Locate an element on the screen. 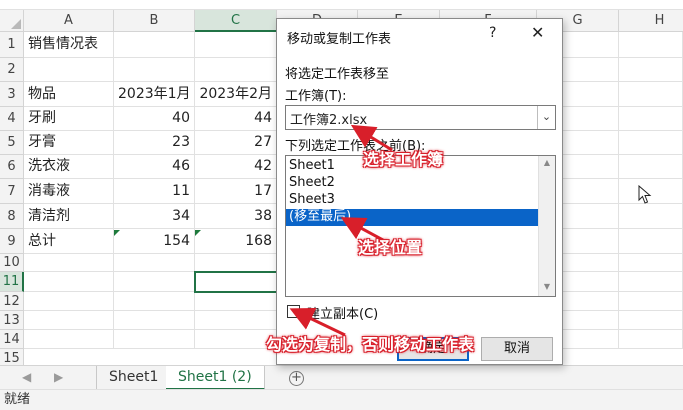 Image resolution: width=683 pixels, height=410 pixels. annotation-choose-workbook: 选择工作簿 is located at coordinates (403, 159).